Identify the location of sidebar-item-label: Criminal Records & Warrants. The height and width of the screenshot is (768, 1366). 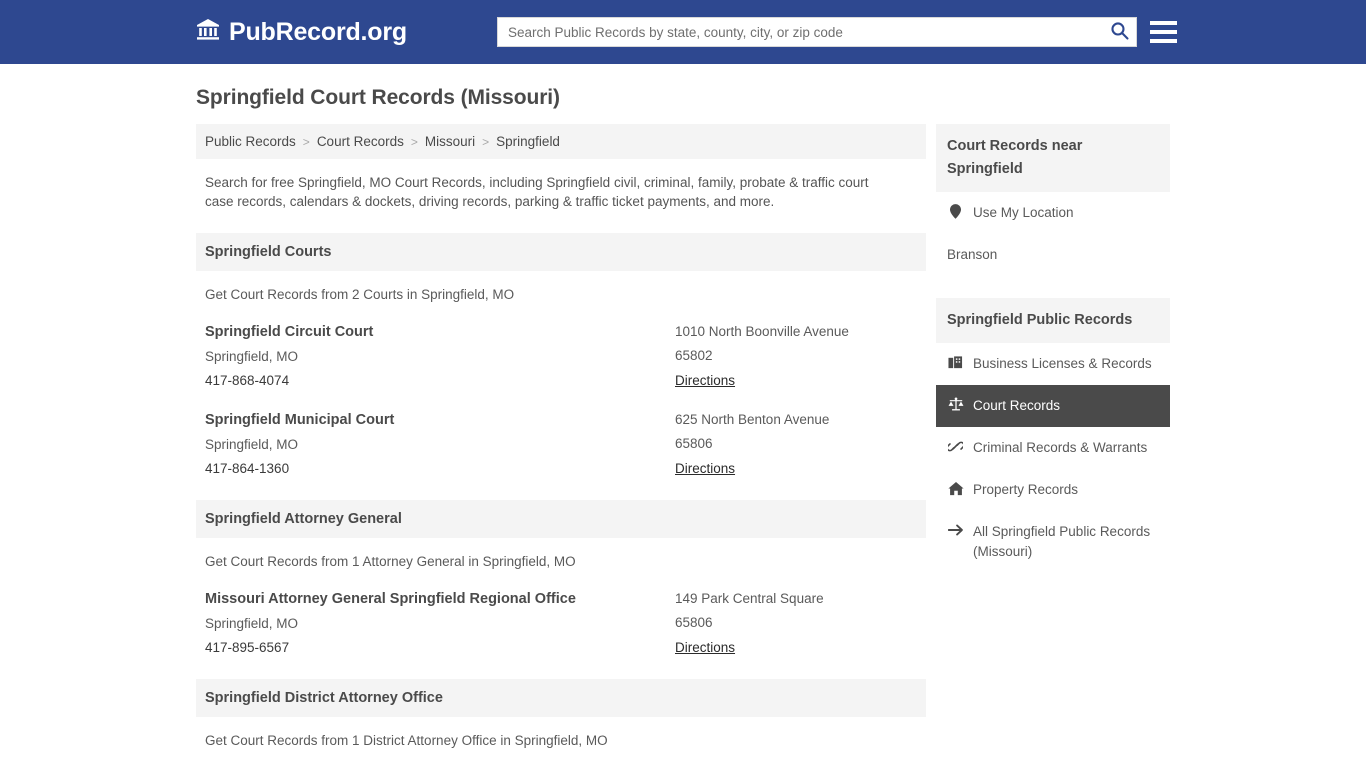
(1060, 447).